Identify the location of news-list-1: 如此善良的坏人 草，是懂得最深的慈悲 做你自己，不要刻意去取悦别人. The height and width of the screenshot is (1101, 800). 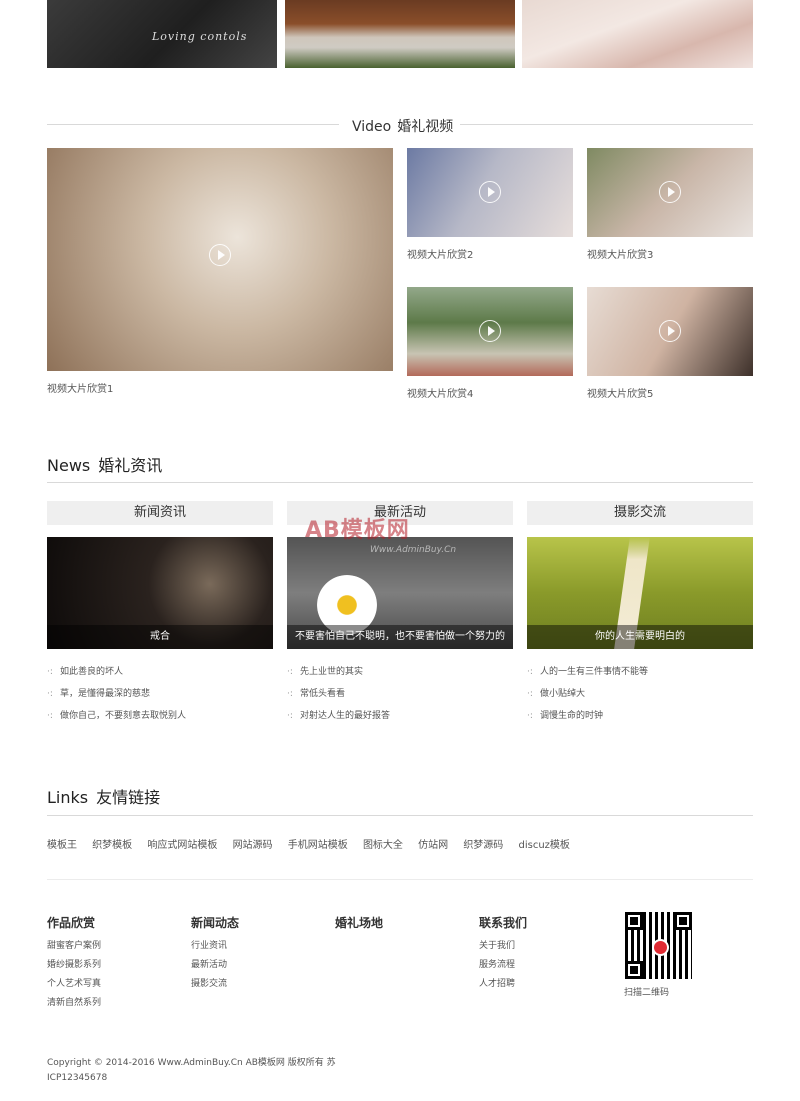
(160, 698).